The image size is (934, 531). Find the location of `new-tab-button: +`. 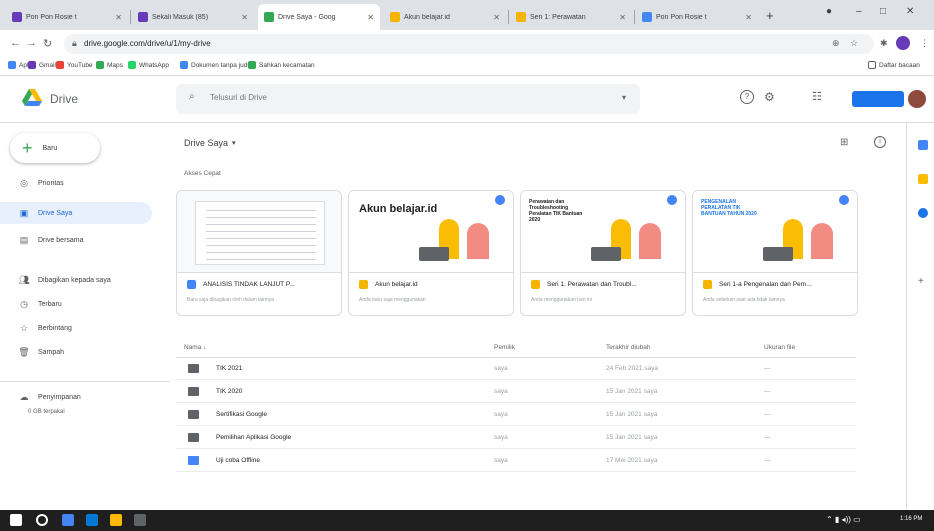

new-tab-button: + is located at coordinates (770, 15).